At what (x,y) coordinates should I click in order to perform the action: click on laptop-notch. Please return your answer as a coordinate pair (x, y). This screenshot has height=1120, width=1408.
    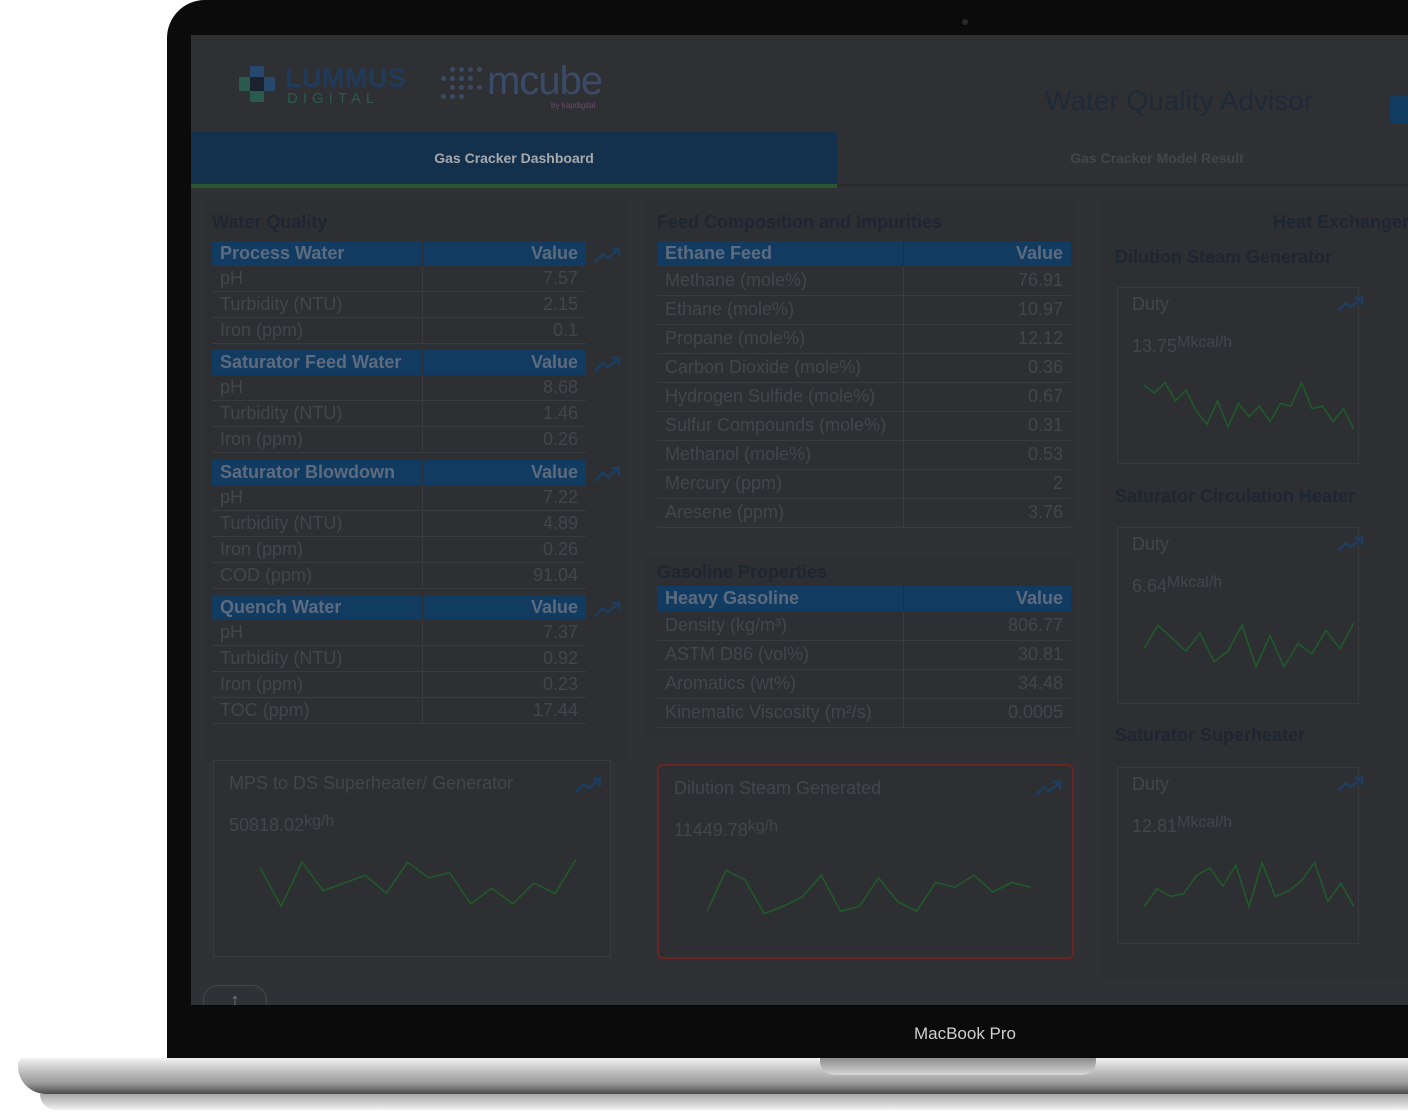
    Looking at the image, I should click on (958, 1066).